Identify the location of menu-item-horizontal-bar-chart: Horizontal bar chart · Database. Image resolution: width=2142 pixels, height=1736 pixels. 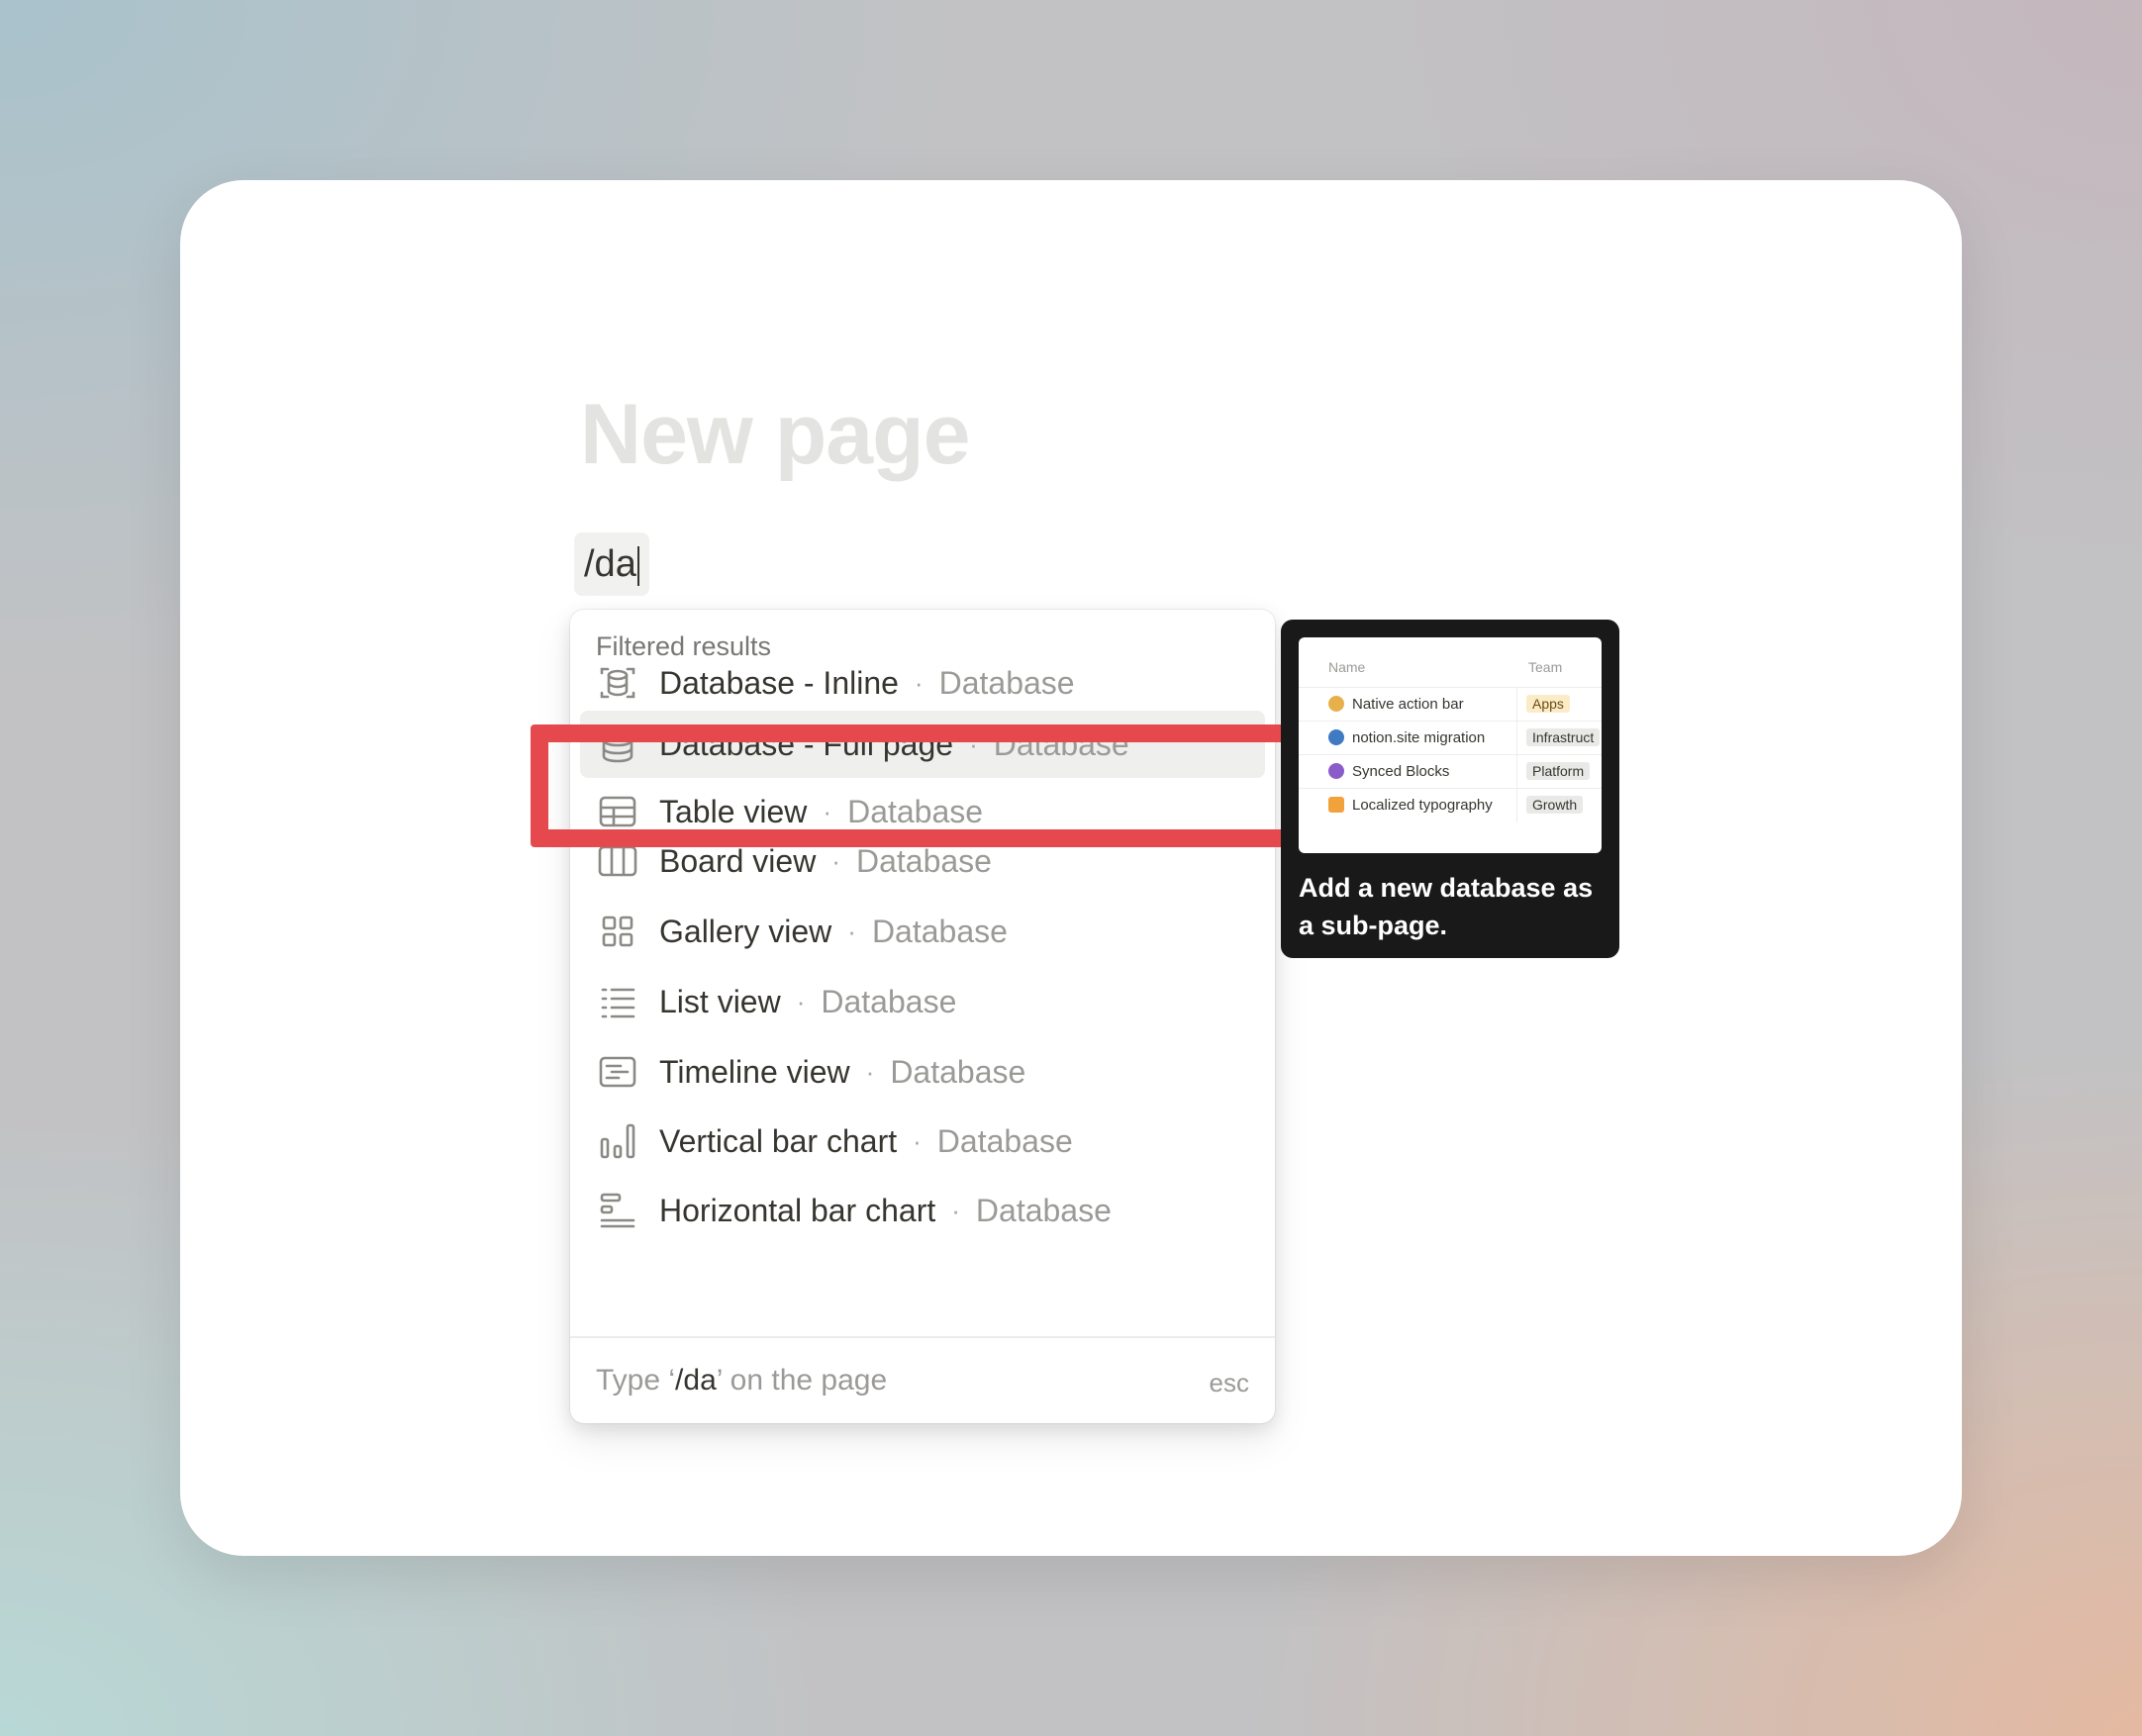
(922, 1210).